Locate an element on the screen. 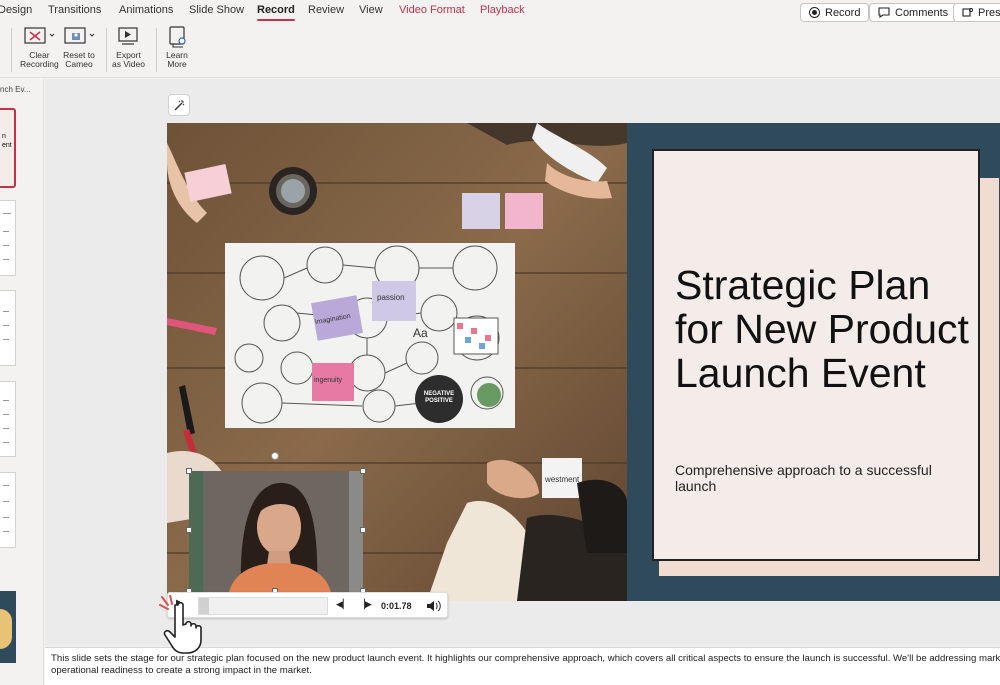 Image resolution: width=1000 pixels, height=685 pixels. magic-wand-icon is located at coordinates (179, 104).